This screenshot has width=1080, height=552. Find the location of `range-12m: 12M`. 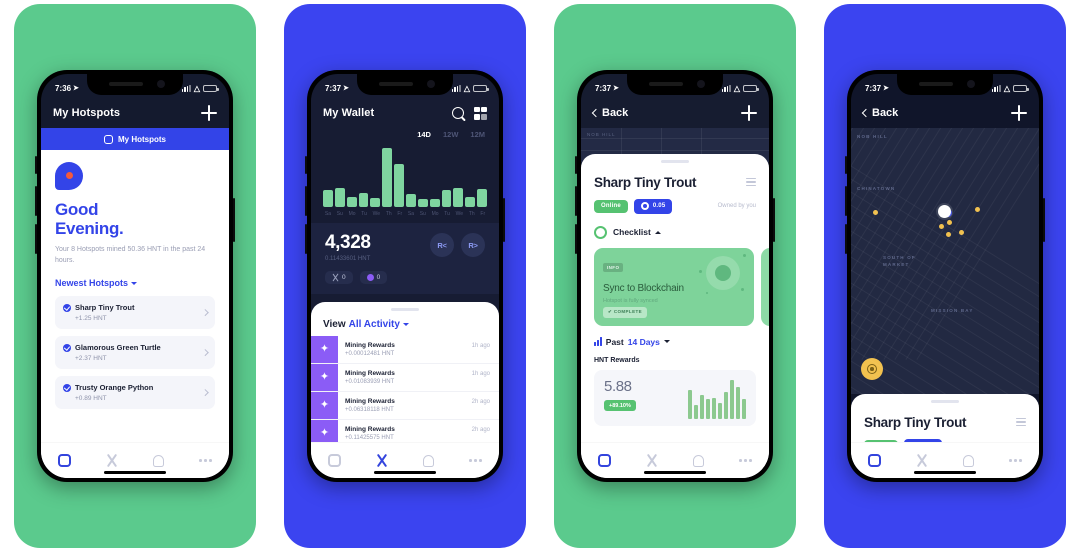

range-12m: 12M is located at coordinates (477, 134).